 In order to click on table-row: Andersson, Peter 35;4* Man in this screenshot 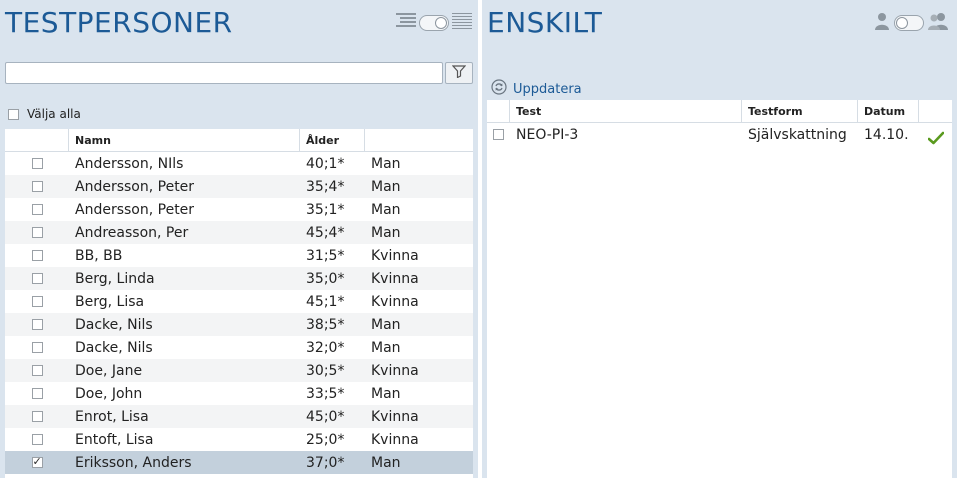, I will do `click(239, 186)`.